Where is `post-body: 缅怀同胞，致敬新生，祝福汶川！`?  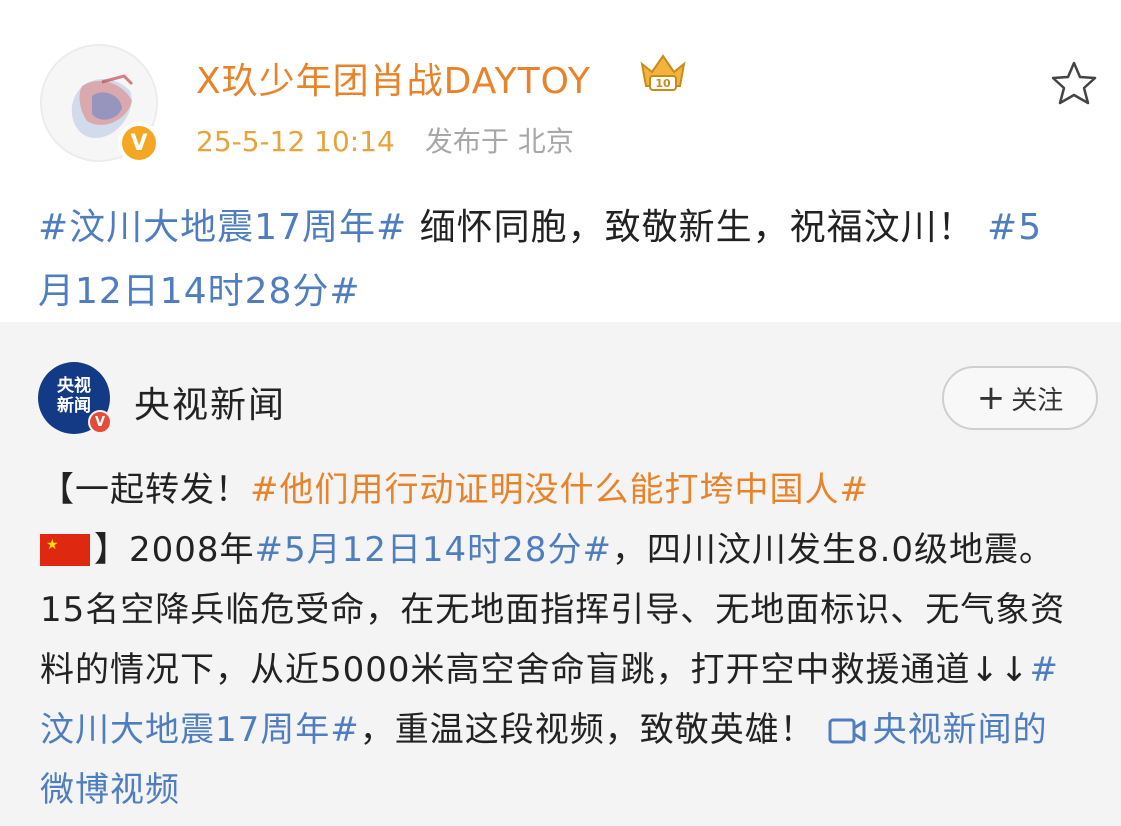
post-body: 缅怀同胞，致敬新生，祝福汶川！ is located at coordinates (697, 227).